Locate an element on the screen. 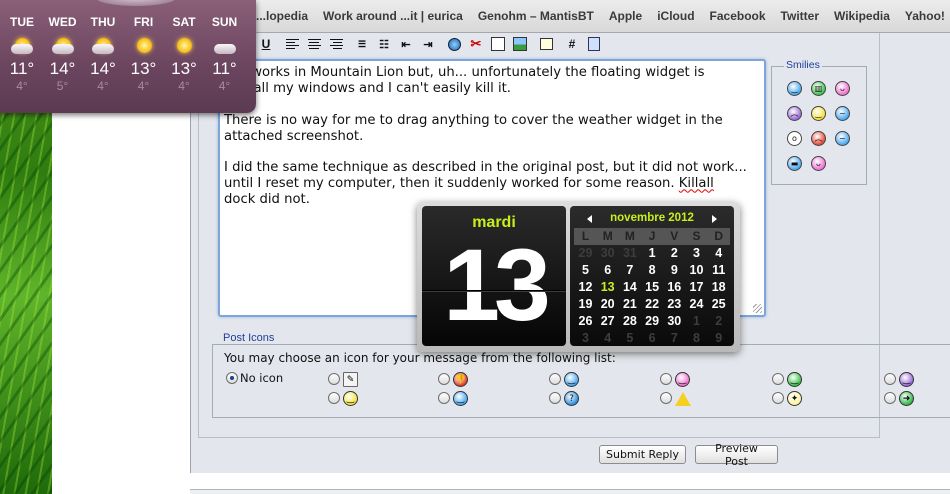 This screenshot has height=494, width=950. calendar-day: 28 is located at coordinates (629, 321).